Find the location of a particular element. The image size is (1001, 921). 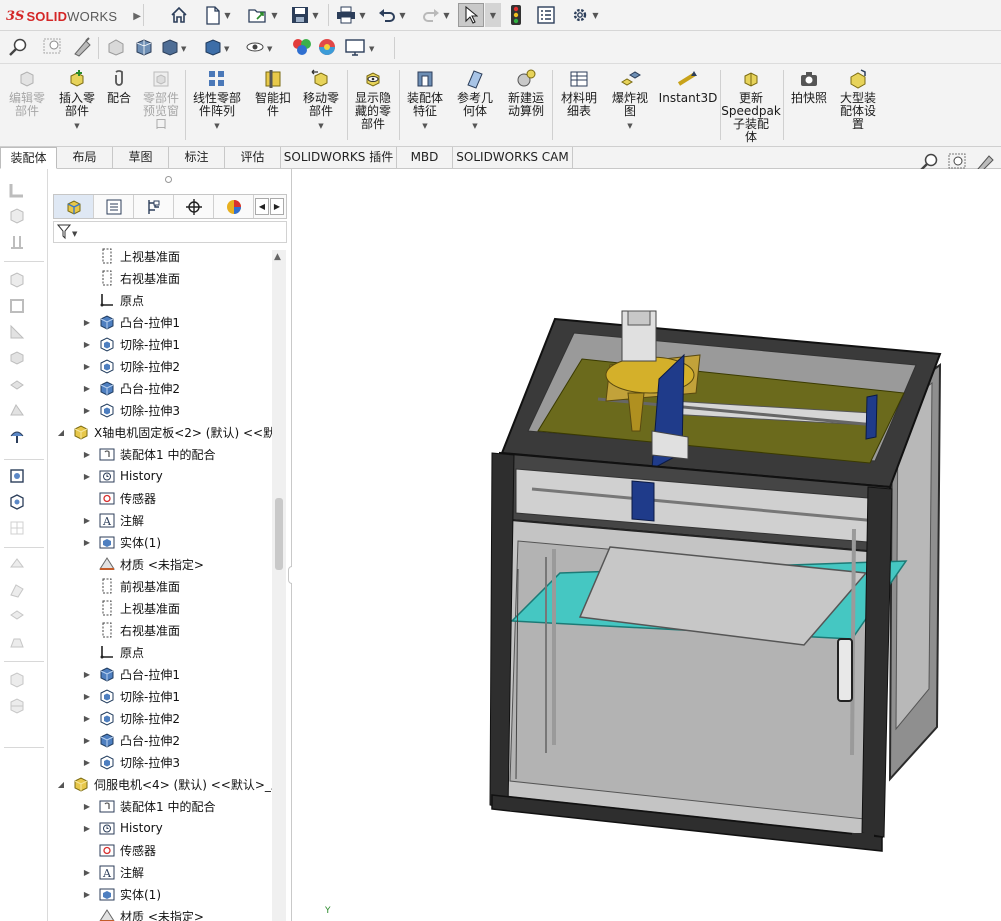

select-dropdown-arrow: ▼ is located at coordinates (493, 15).